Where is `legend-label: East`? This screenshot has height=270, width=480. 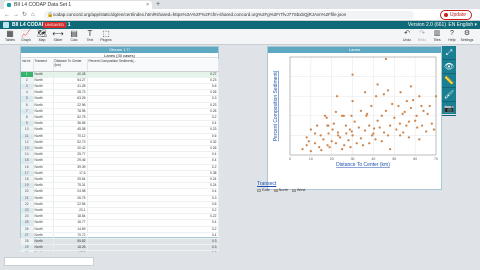 legend-label: East is located at coordinates (266, 190).